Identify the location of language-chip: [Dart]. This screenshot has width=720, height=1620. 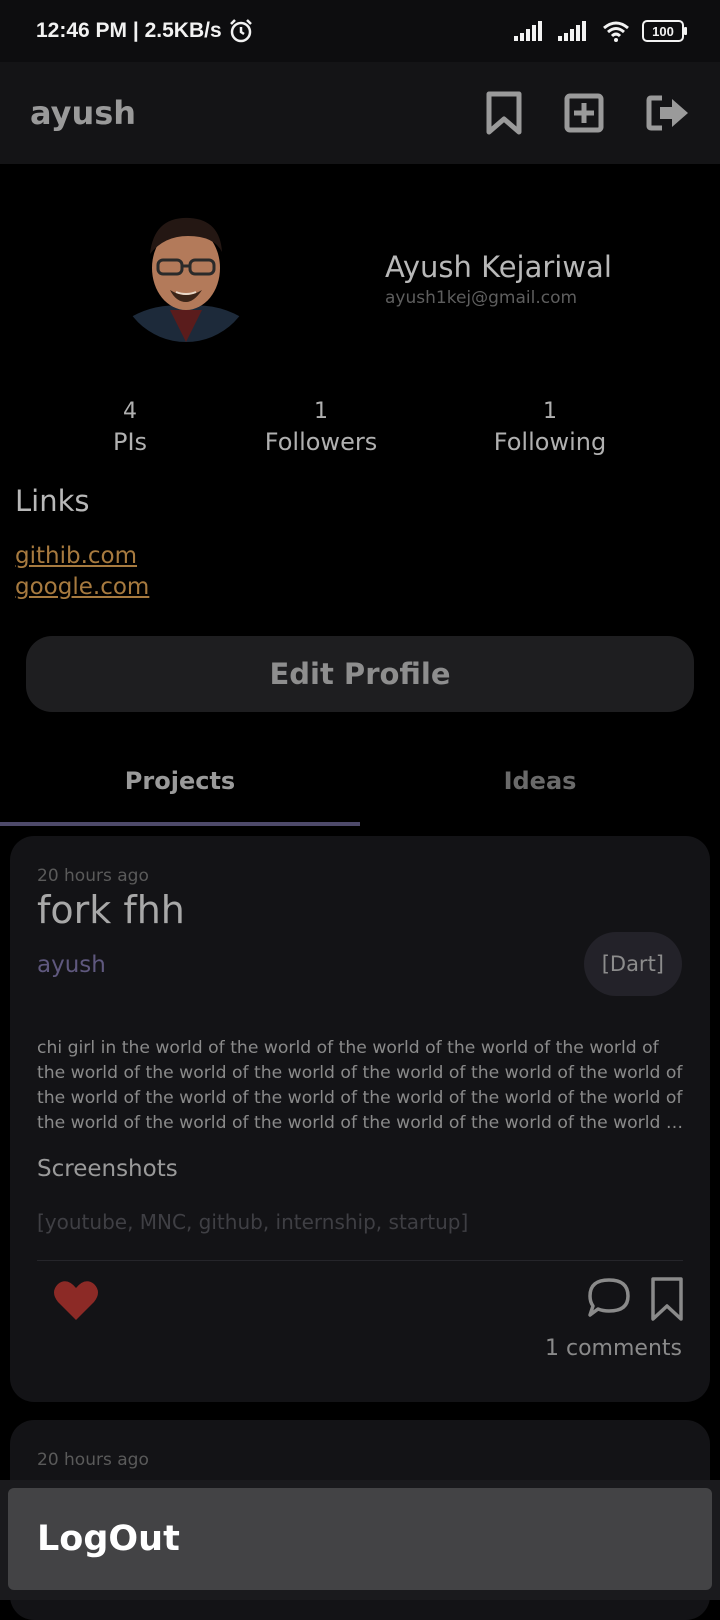
(632, 964).